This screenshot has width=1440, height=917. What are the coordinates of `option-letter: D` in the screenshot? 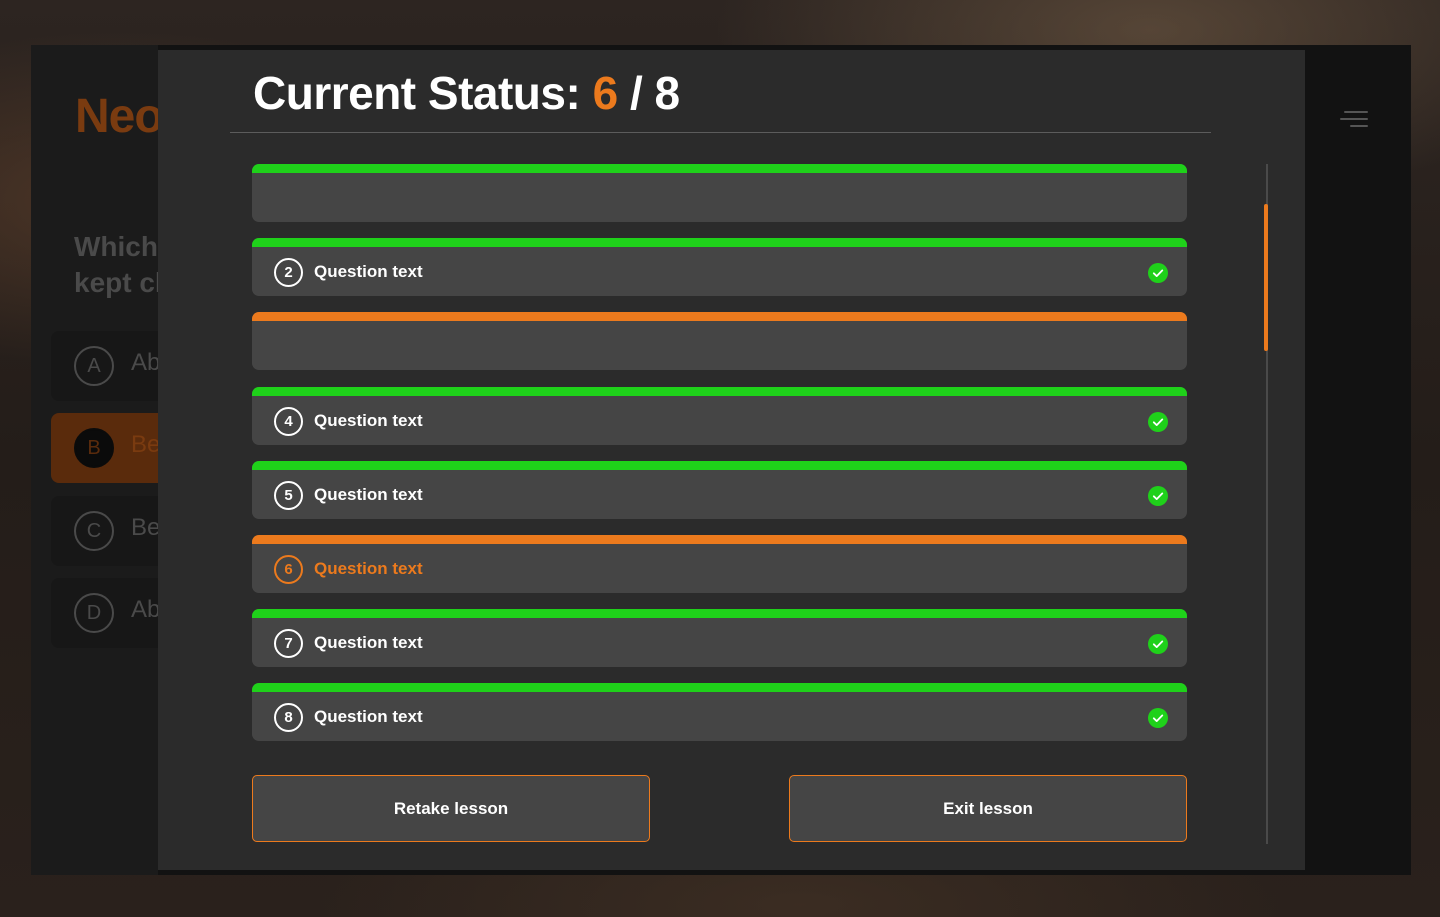 It's located at (94, 613).